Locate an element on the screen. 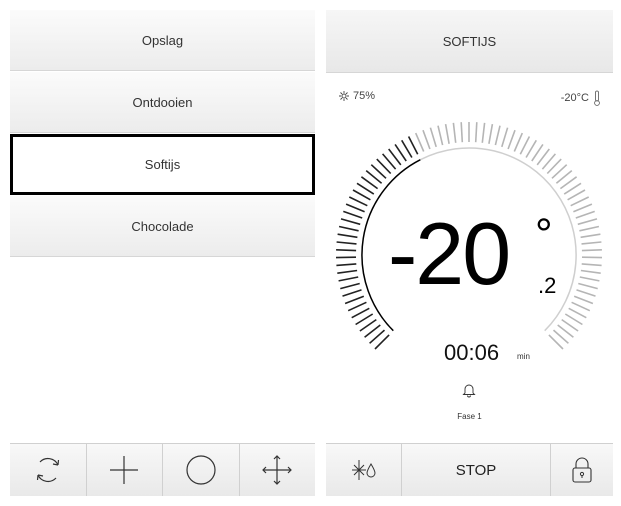 The height and width of the screenshot is (506, 621). left-toolbar is located at coordinates (162, 469).